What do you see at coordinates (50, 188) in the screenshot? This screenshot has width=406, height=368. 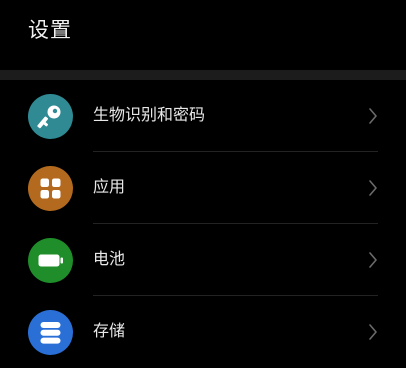 I see `apps-grid-icon` at bounding box center [50, 188].